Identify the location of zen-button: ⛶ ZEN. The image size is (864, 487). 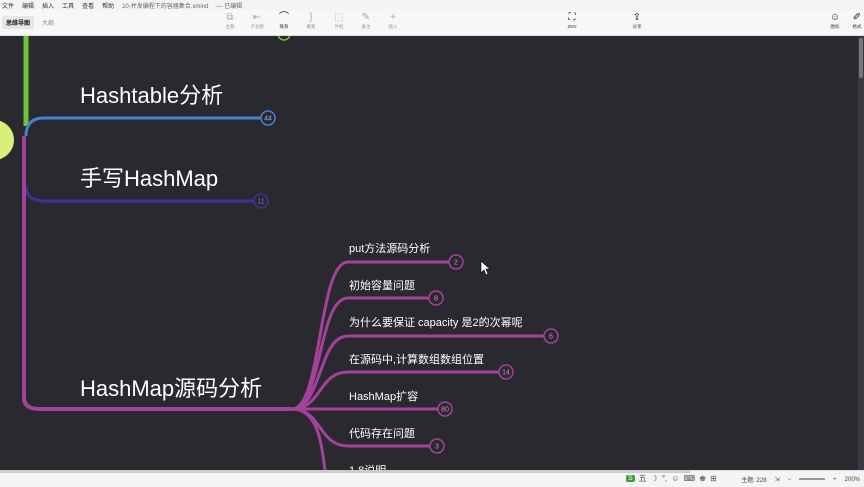
(572, 20).